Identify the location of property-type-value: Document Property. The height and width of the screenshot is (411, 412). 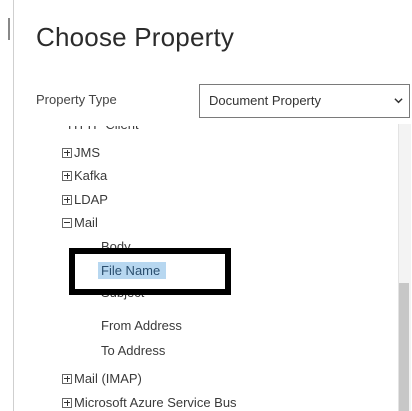
(265, 100).